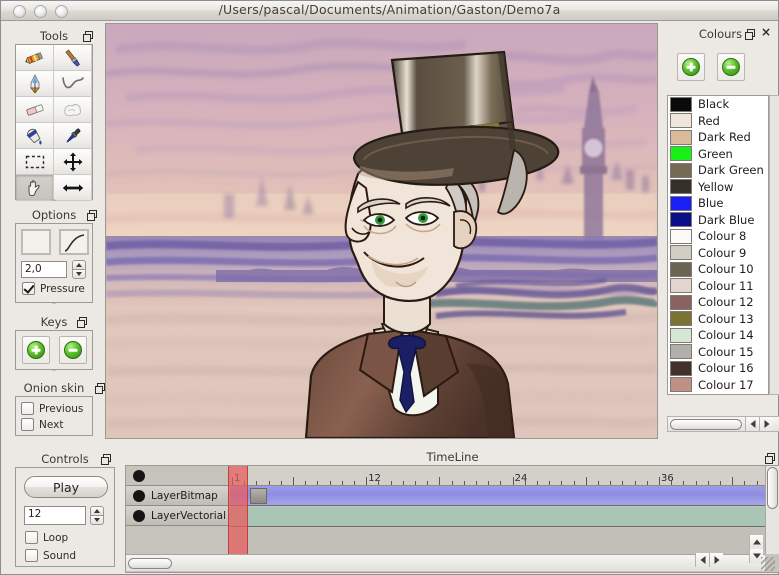  I want to click on bucket-tool, so click(35, 136).